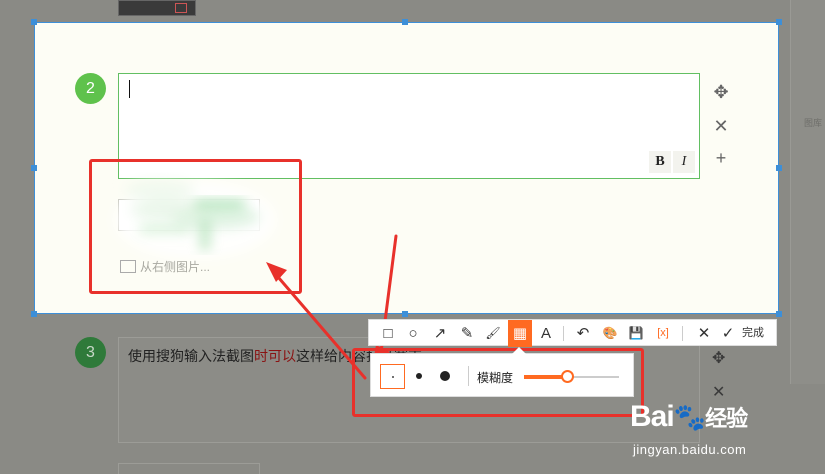 The width and height of the screenshot is (825, 474). What do you see at coordinates (392, 376) in the screenshot?
I see `brush-size-small` at bounding box center [392, 376].